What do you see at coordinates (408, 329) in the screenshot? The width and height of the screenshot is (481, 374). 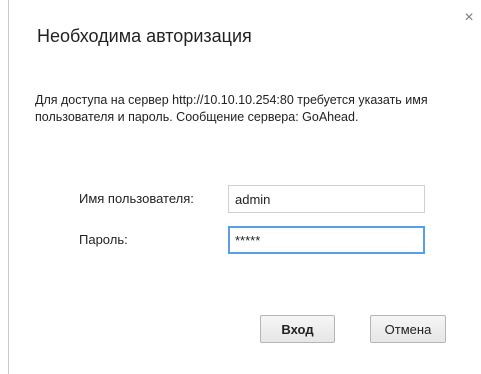 I see `cancel-button: Отмена` at bounding box center [408, 329].